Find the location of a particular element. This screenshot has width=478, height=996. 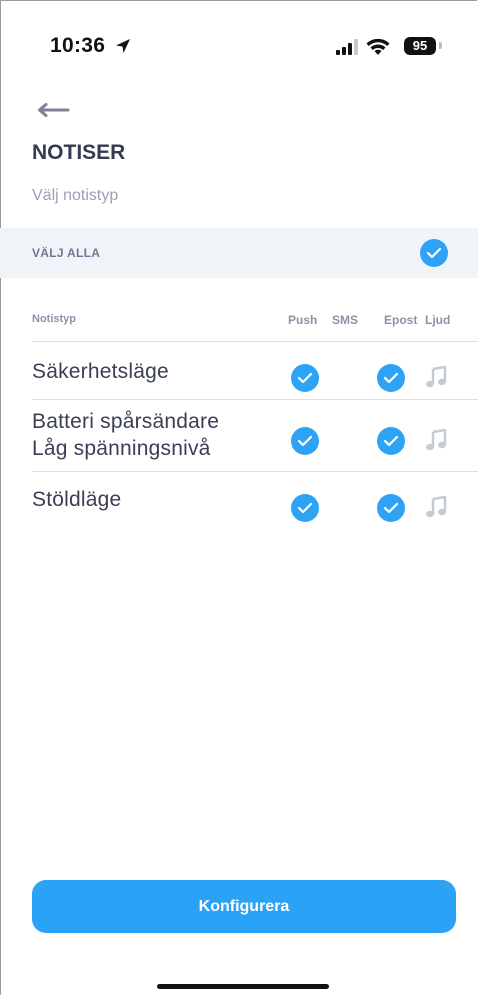

row-label: Batteri spårsändare is located at coordinates (126, 421).